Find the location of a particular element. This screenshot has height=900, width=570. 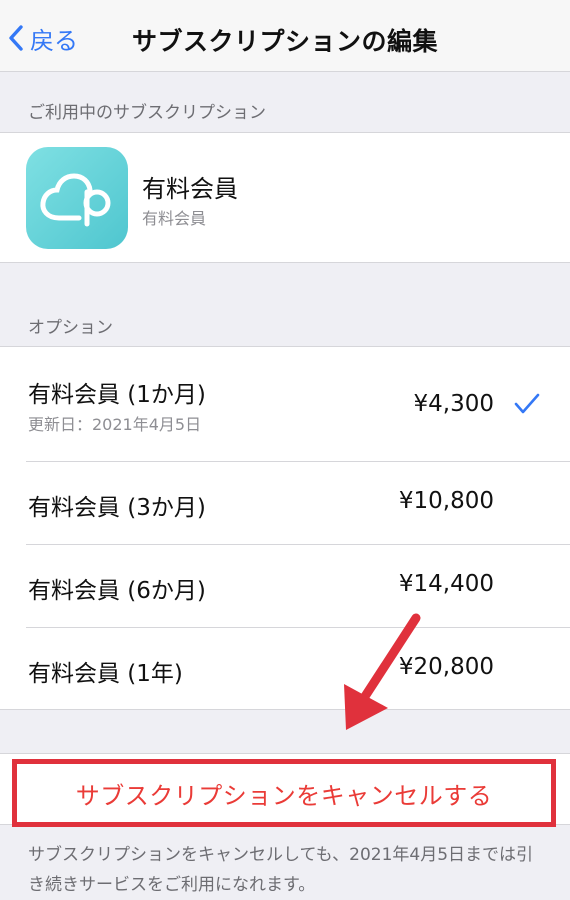

checkmark-icon is located at coordinates (527, 403).